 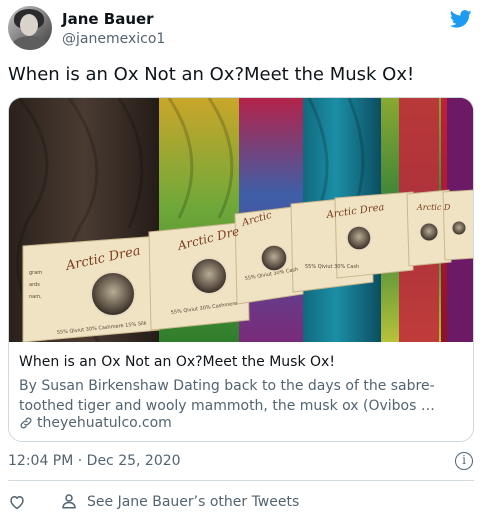 What do you see at coordinates (69, 501) in the screenshot?
I see `person-icon` at bounding box center [69, 501].